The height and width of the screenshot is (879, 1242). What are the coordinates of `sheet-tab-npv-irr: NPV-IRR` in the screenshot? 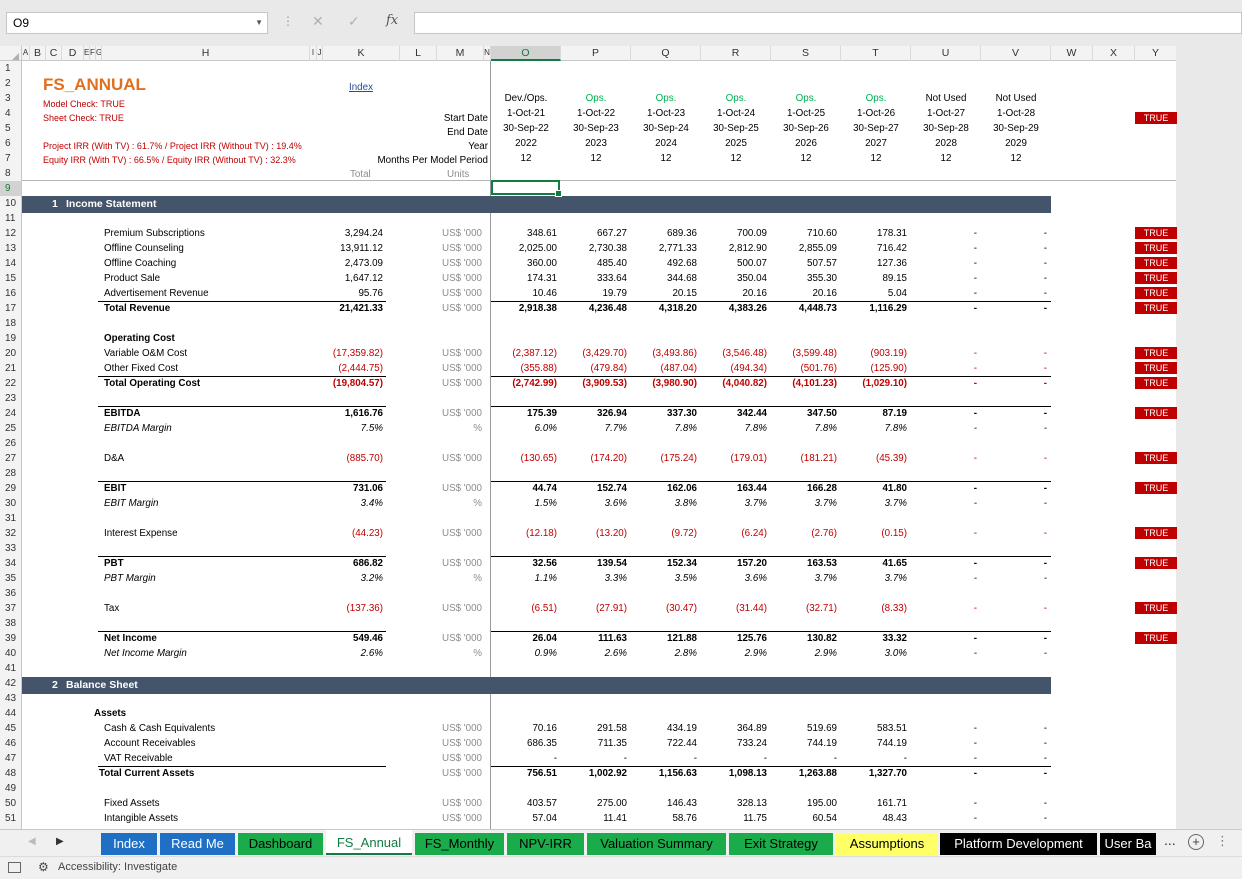 It's located at (545, 844).